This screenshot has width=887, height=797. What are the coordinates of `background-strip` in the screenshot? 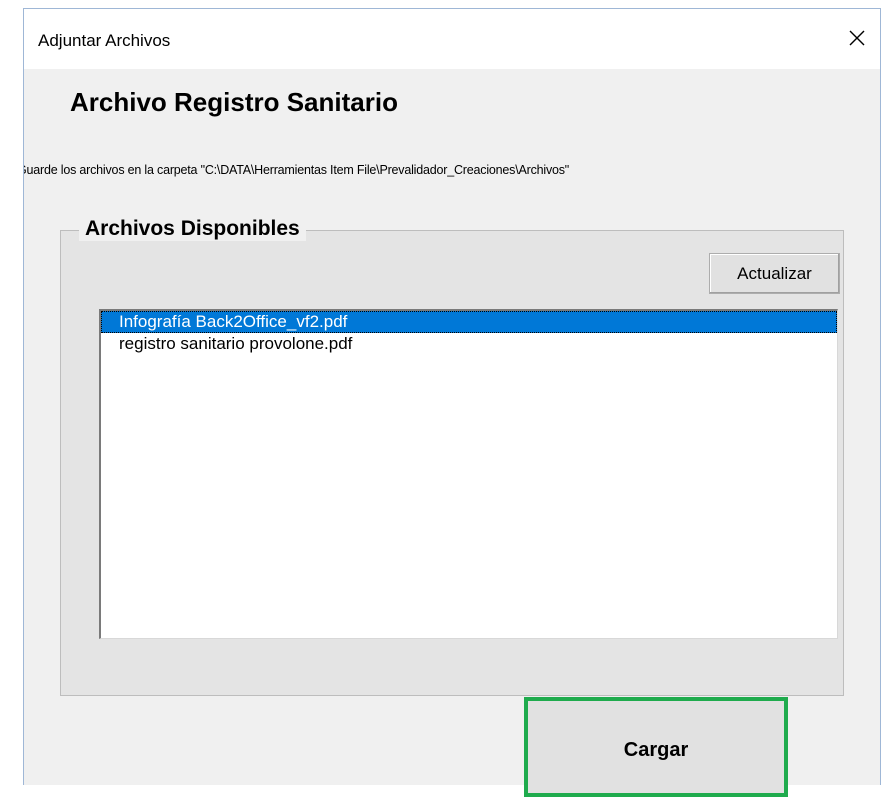 It's located at (443, 4).